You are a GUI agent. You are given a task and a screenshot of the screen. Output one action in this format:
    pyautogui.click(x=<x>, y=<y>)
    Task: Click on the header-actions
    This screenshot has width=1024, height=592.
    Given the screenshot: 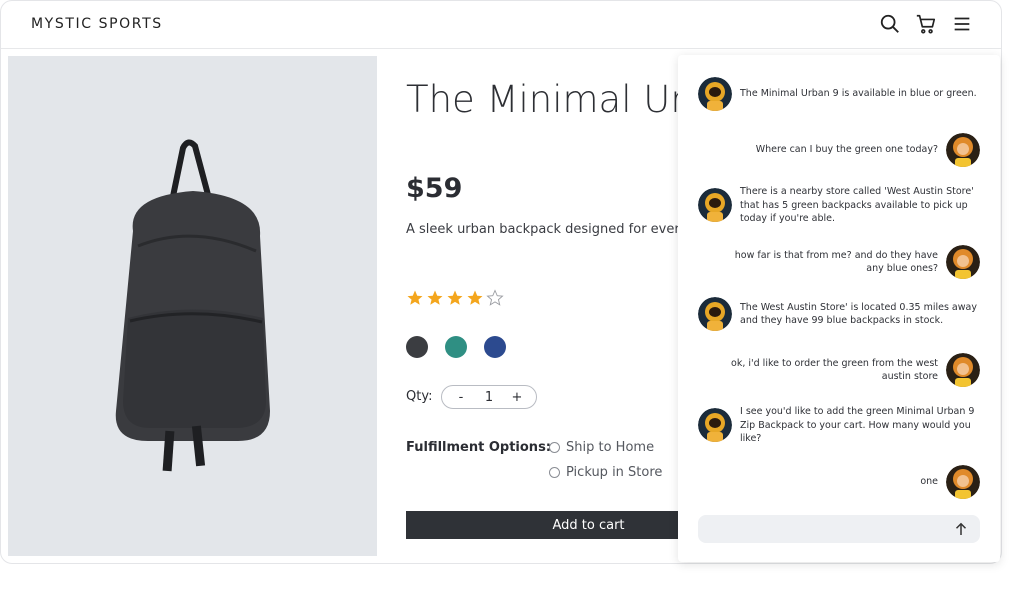 What is the action you would take?
    pyautogui.click(x=926, y=24)
    